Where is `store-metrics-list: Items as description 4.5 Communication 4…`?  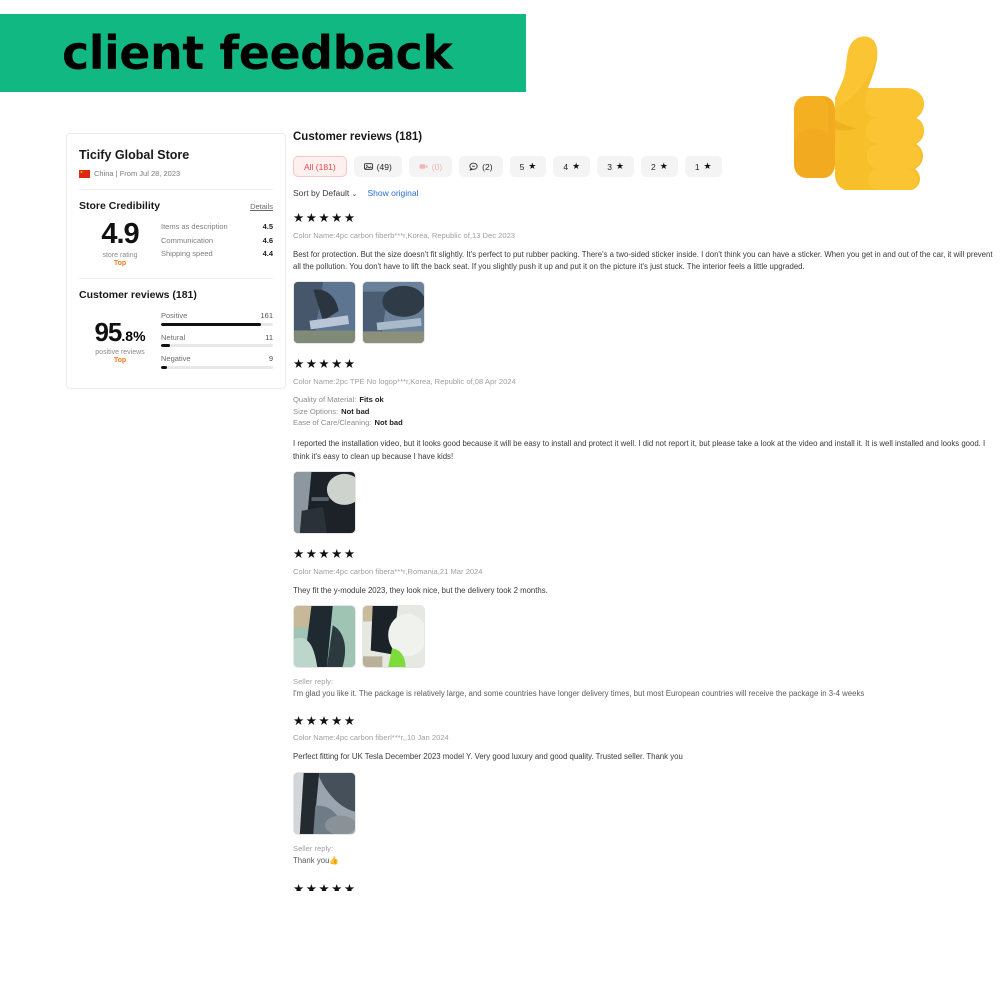 store-metrics-list: Items as description 4.5 Communication 4… is located at coordinates (217, 242).